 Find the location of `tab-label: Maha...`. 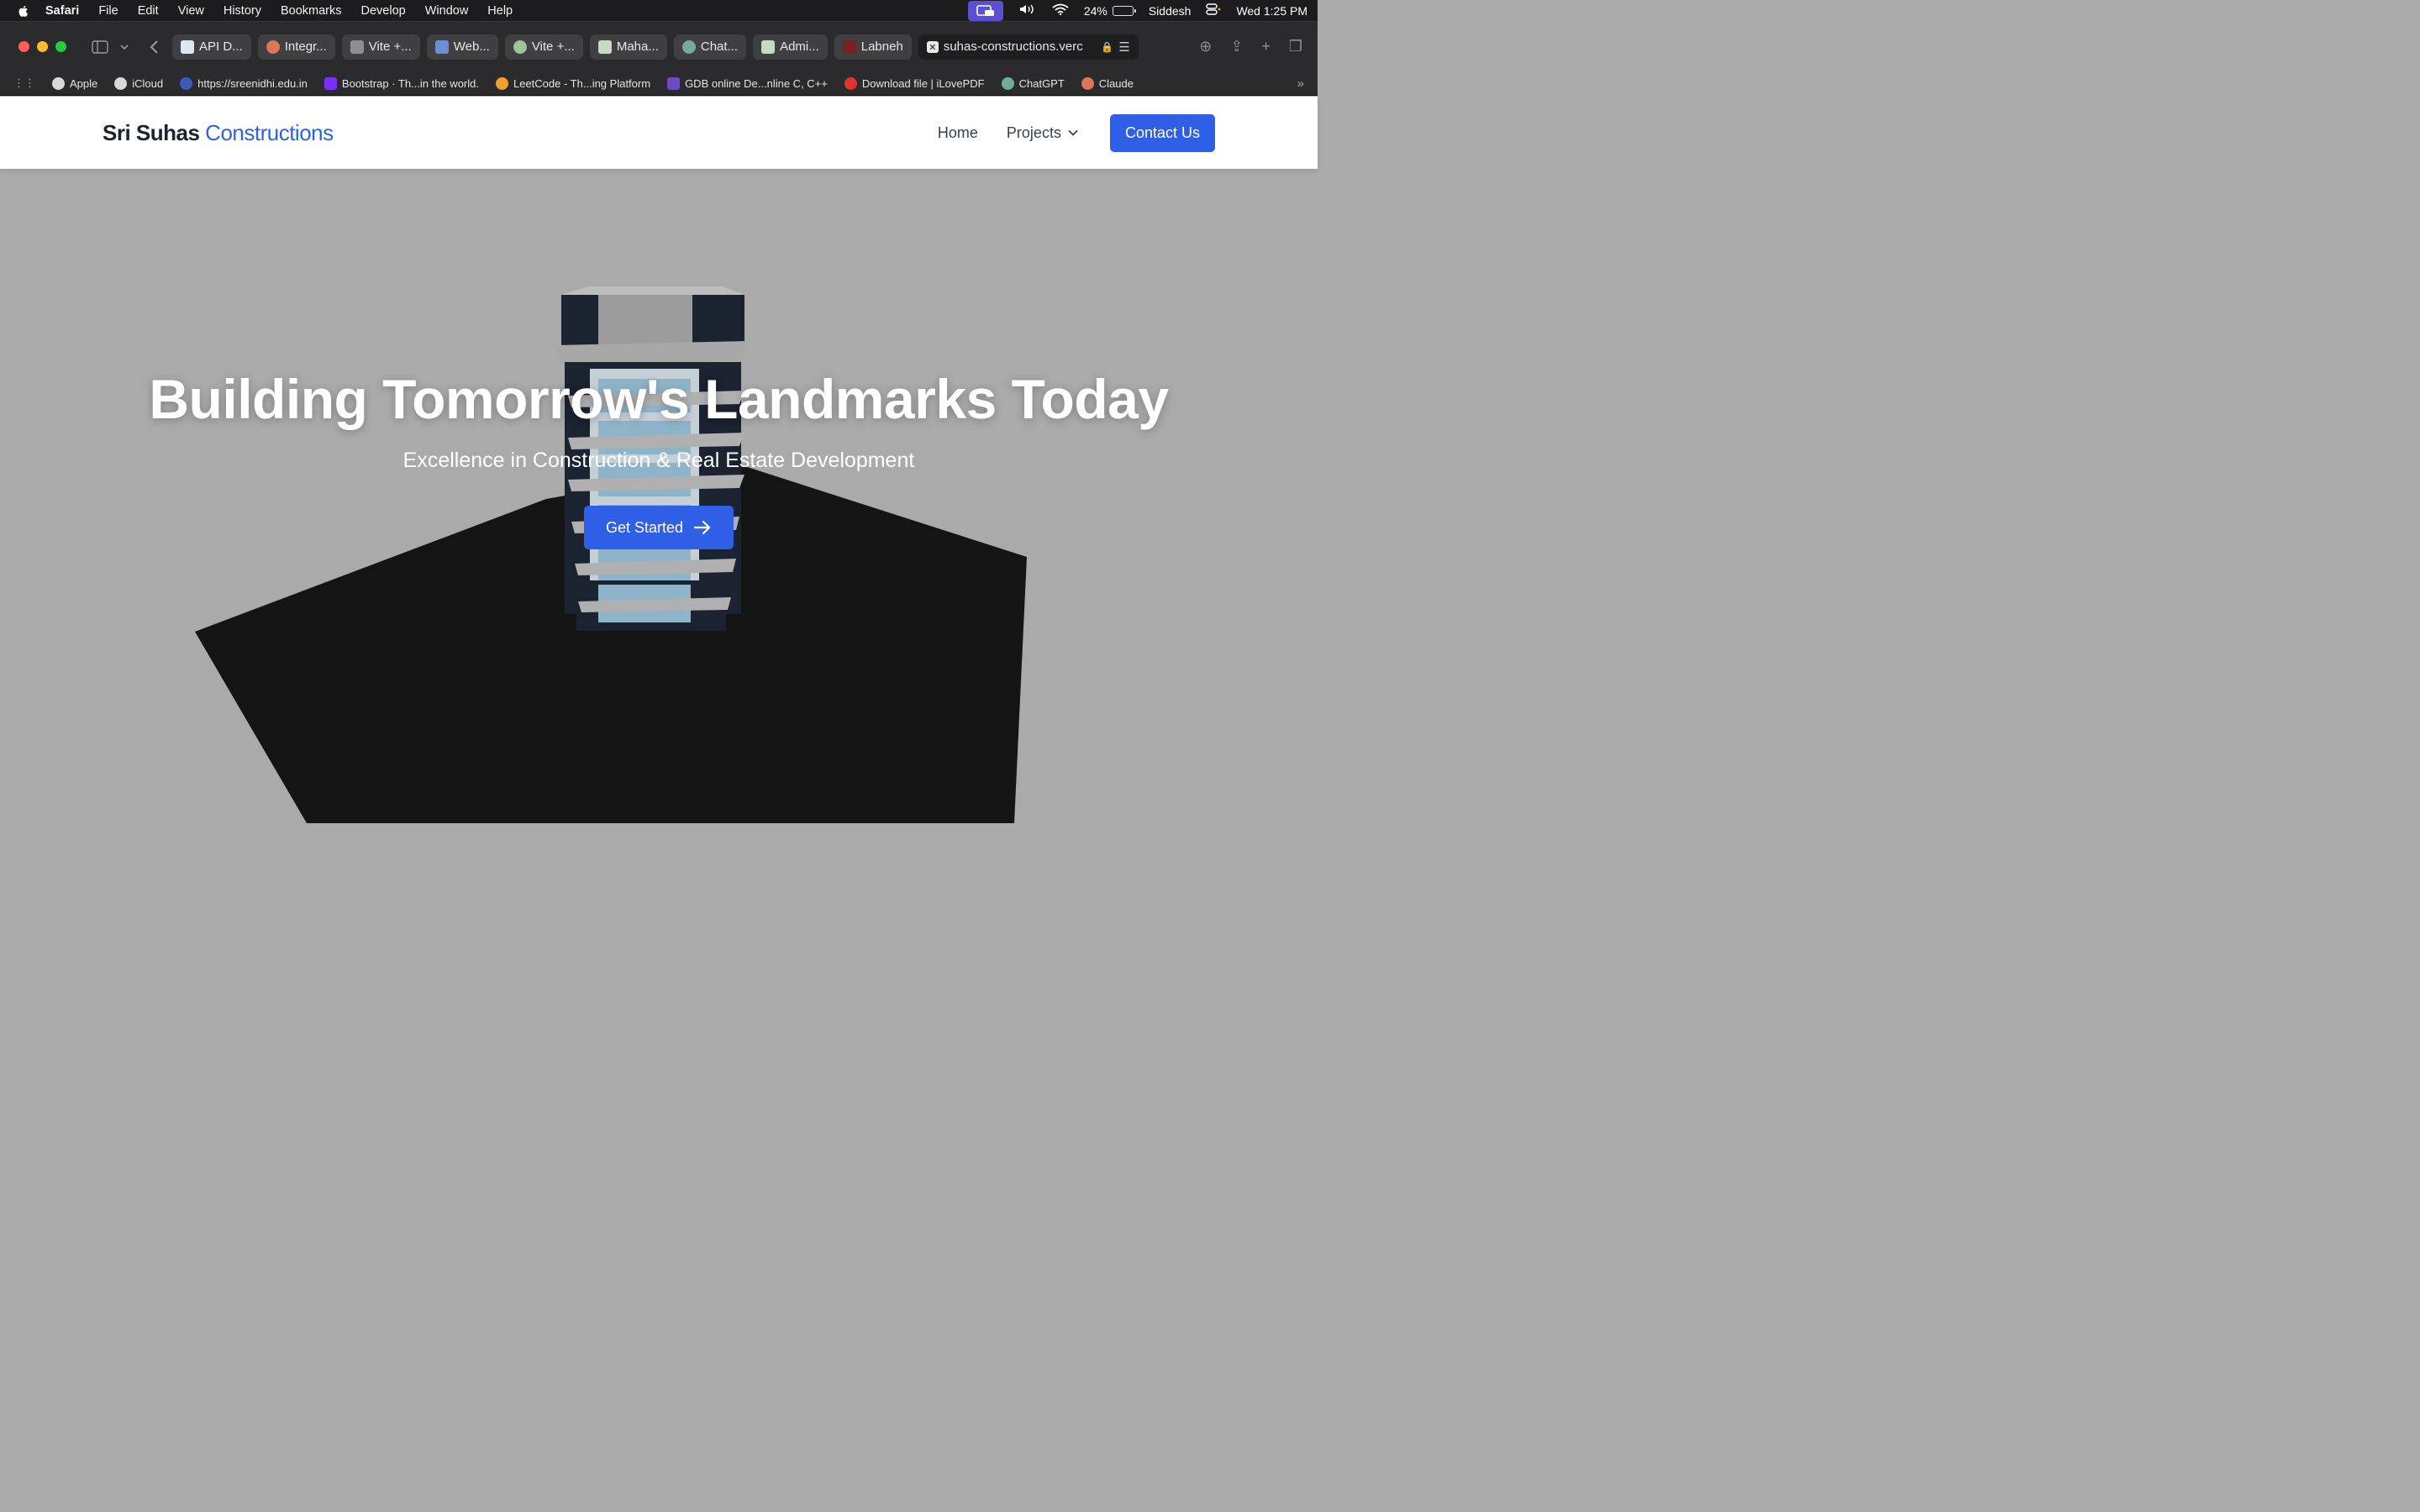

tab-label: Maha... is located at coordinates (637, 46).